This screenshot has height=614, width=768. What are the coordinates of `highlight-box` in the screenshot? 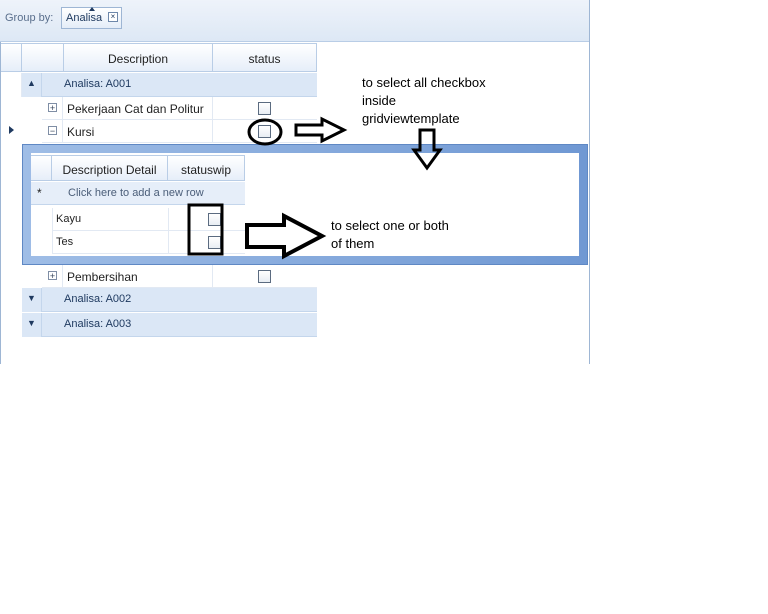 It's located at (205, 229).